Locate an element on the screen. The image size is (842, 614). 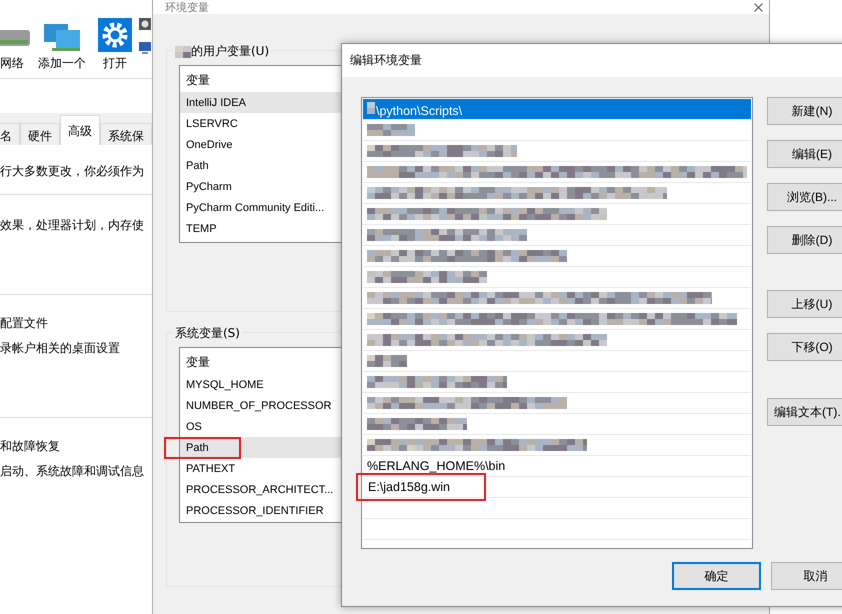
monitor-icon is located at coordinates (145, 48).